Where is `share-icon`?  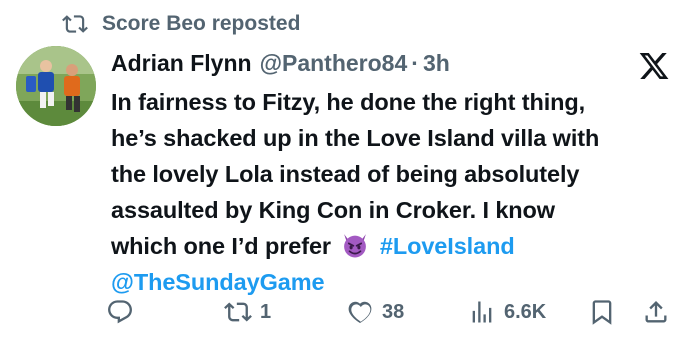
share-icon is located at coordinates (656, 312).